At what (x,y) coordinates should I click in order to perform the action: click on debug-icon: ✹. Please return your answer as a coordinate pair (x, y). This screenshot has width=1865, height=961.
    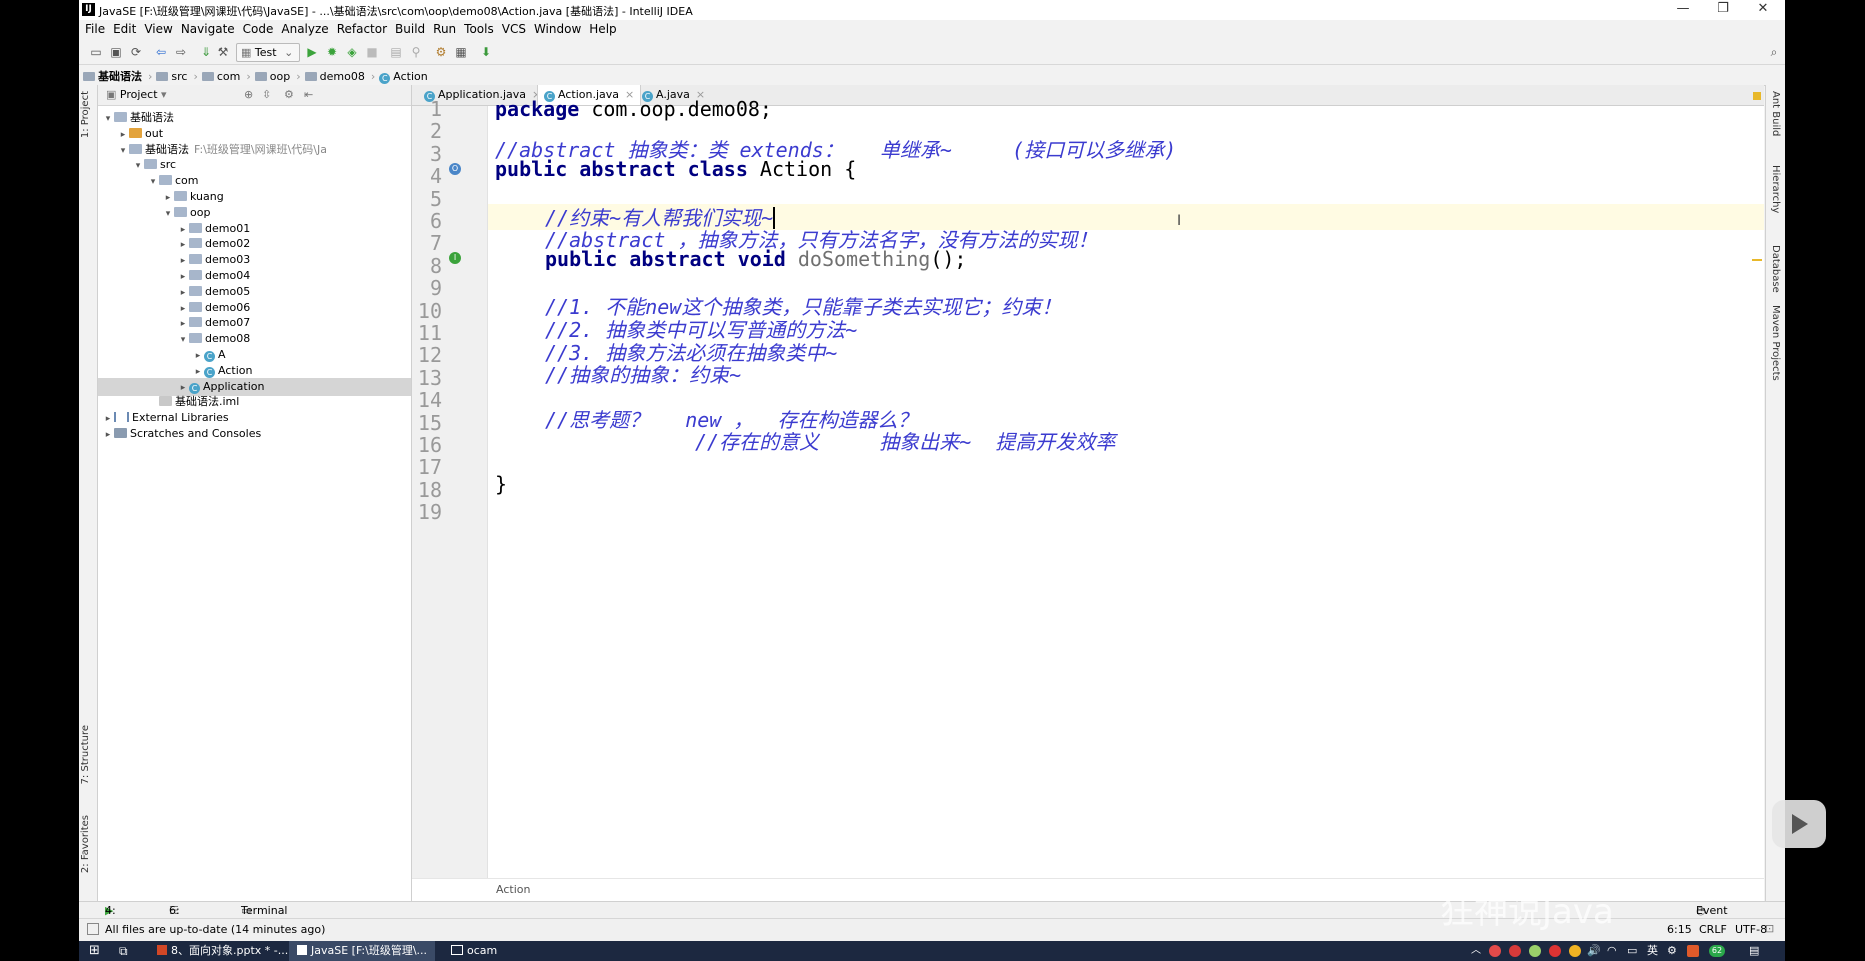
    Looking at the image, I should click on (332, 52).